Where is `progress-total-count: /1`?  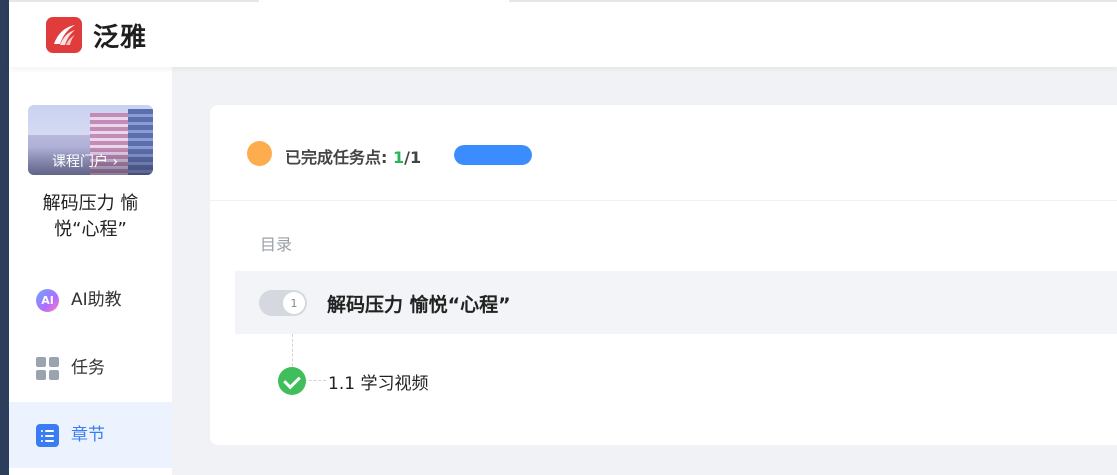
progress-total-count: /1 is located at coordinates (413, 157).